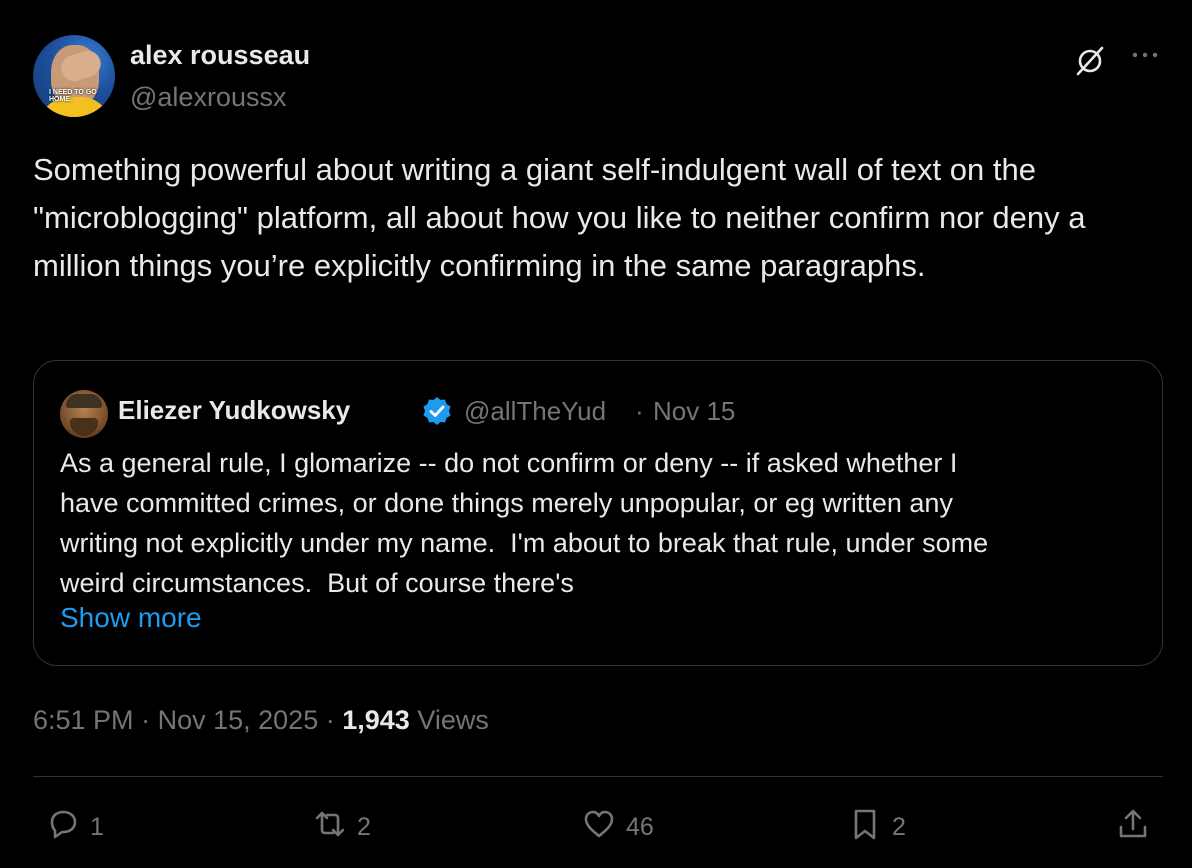  Describe the element at coordinates (899, 826) in the screenshot. I see `bookmark-count: 2` at that location.